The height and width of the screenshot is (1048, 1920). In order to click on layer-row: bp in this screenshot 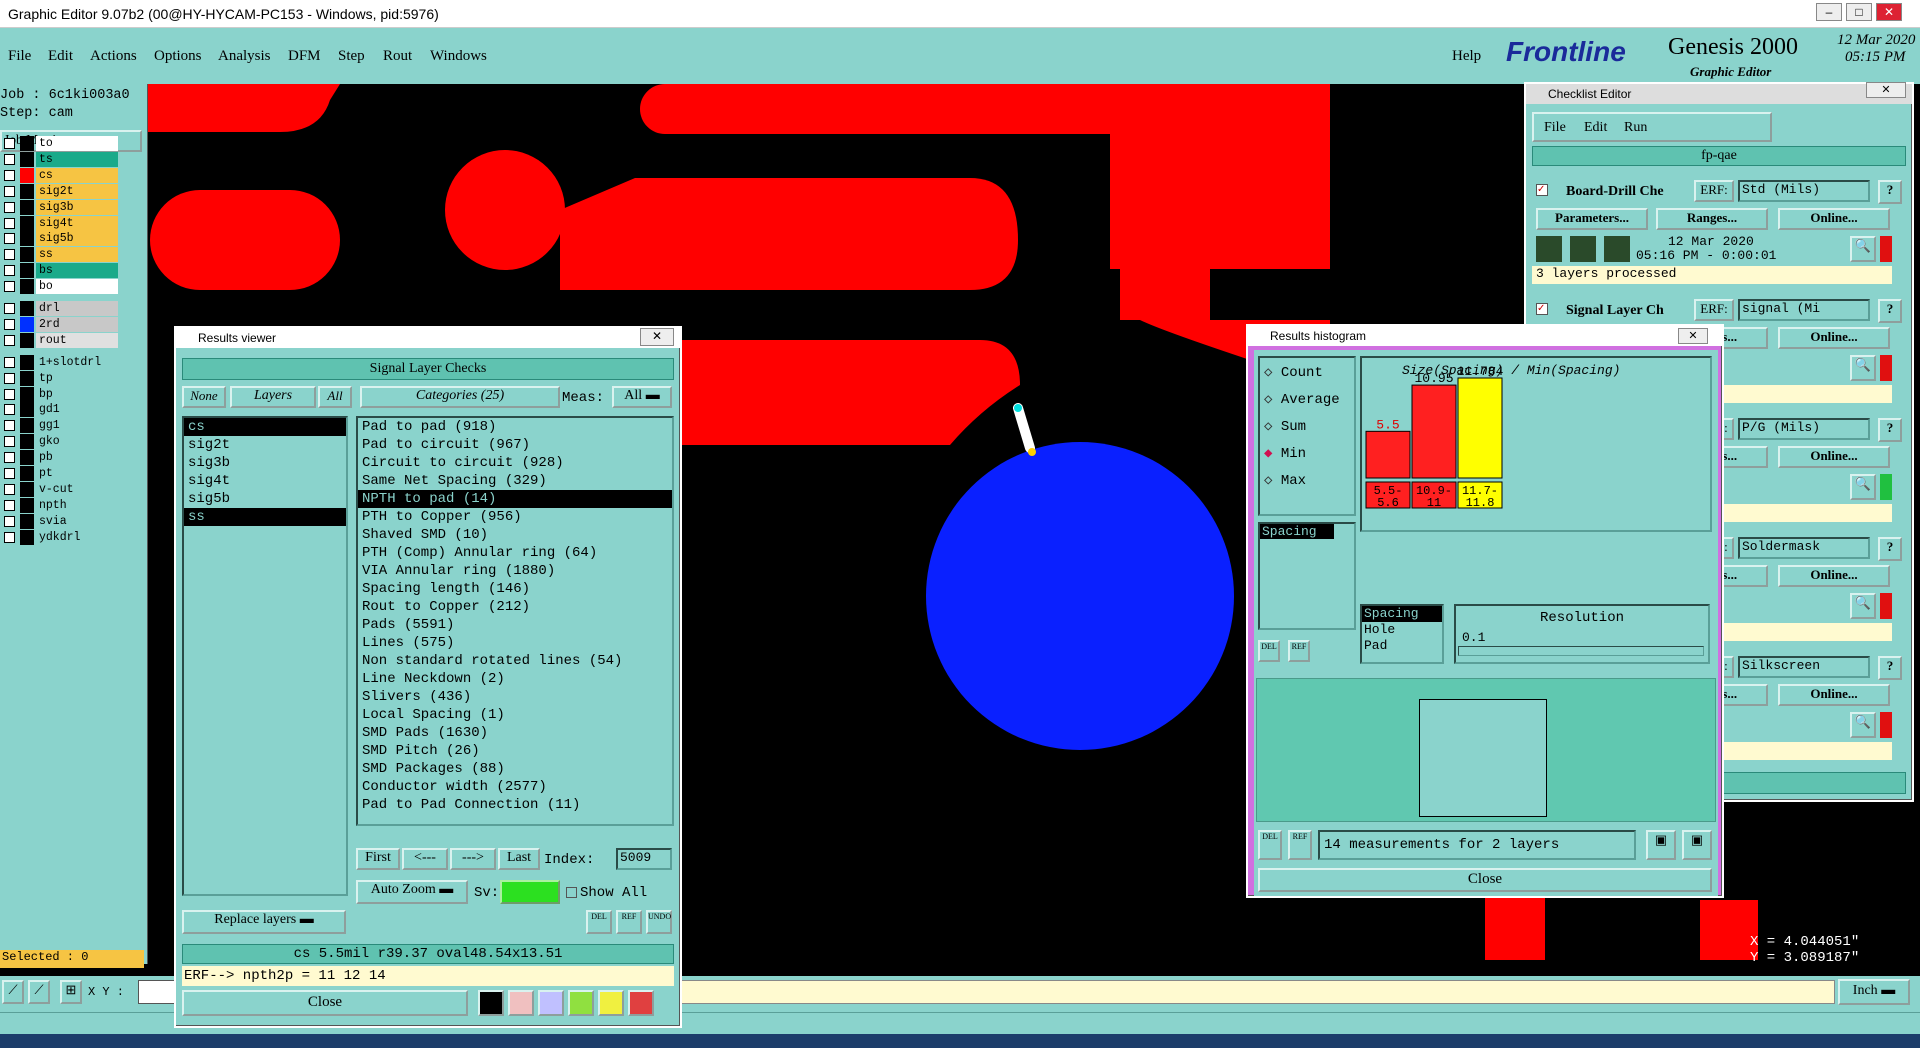, I will do `click(61, 394)`.